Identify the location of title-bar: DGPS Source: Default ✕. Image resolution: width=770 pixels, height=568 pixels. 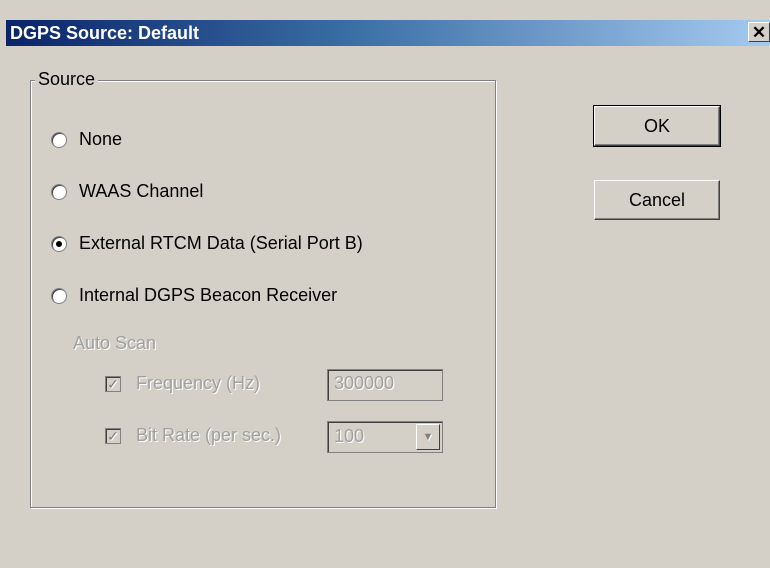
(388, 33).